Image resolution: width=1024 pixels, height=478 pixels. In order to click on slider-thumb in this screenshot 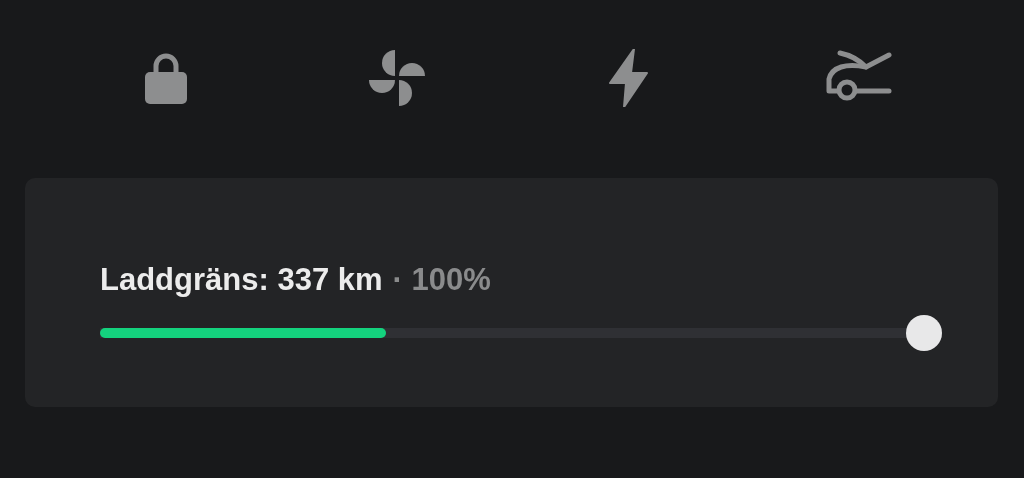, I will do `click(924, 333)`.